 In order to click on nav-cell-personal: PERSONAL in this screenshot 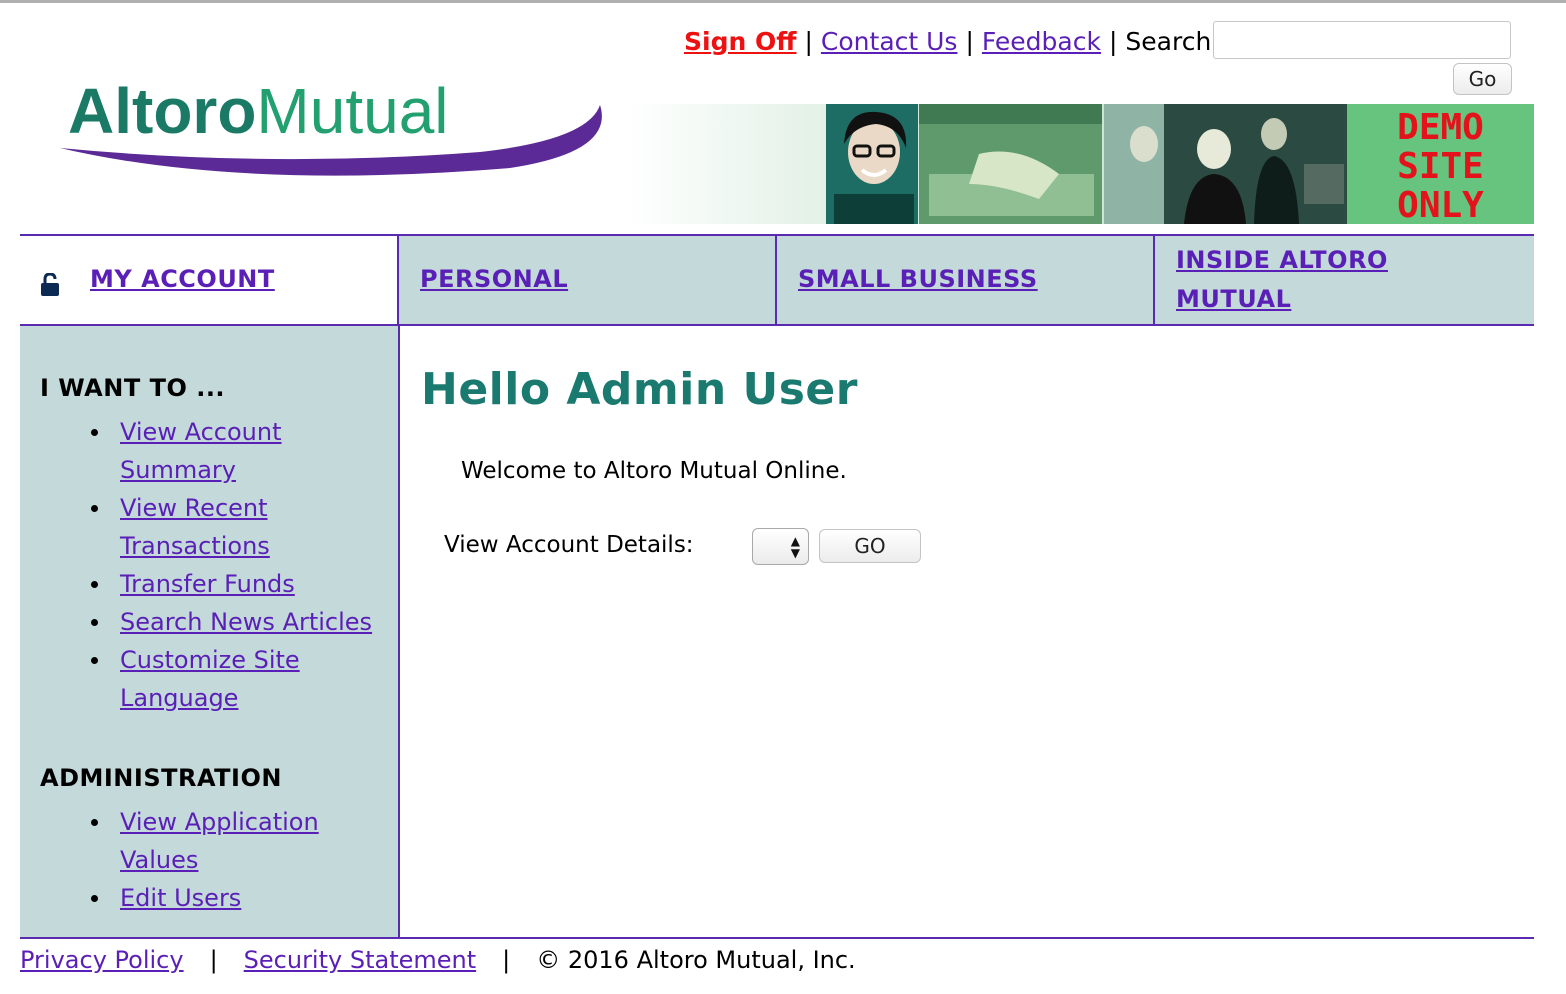, I will do `click(588, 280)`.